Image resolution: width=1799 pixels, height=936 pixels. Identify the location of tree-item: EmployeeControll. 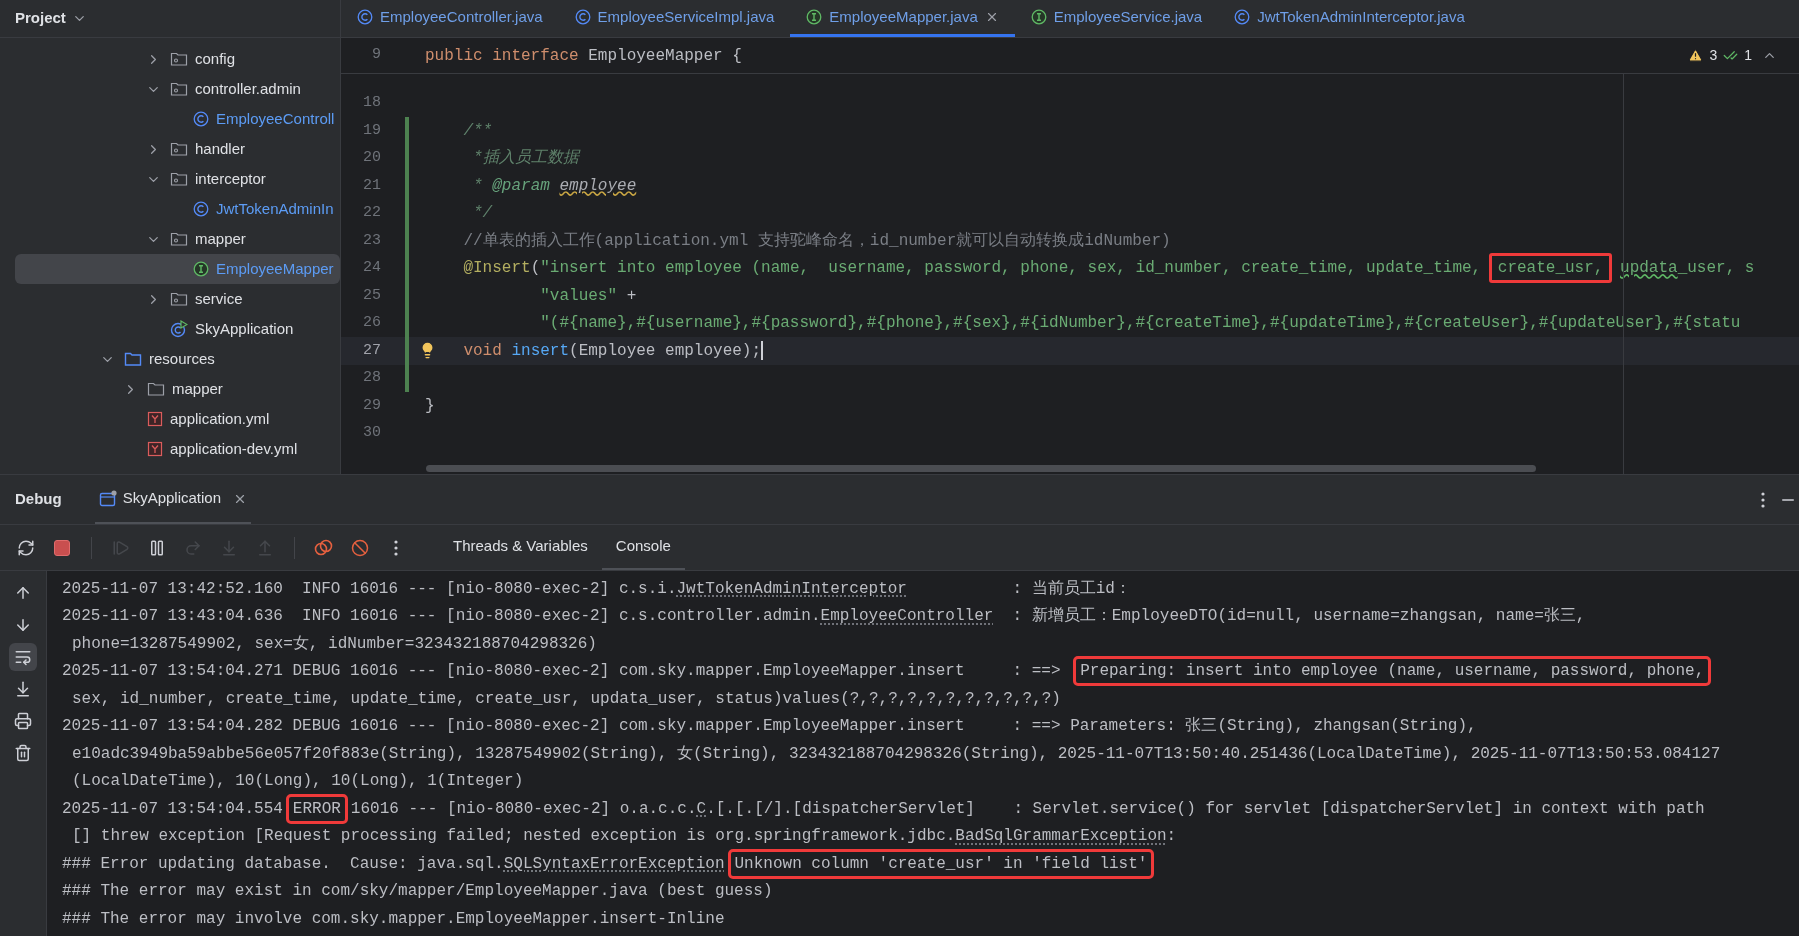
(170, 119).